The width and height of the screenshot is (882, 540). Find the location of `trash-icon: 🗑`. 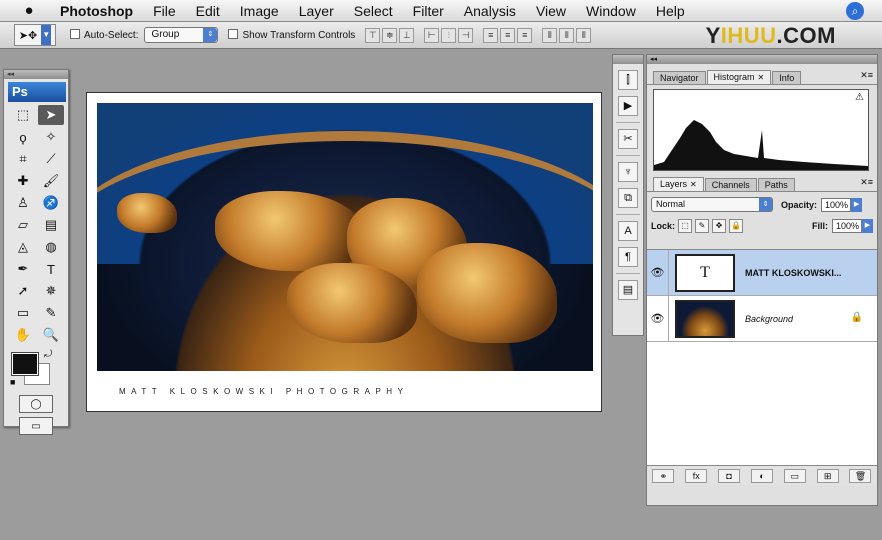

trash-icon: 🗑 is located at coordinates (860, 475).